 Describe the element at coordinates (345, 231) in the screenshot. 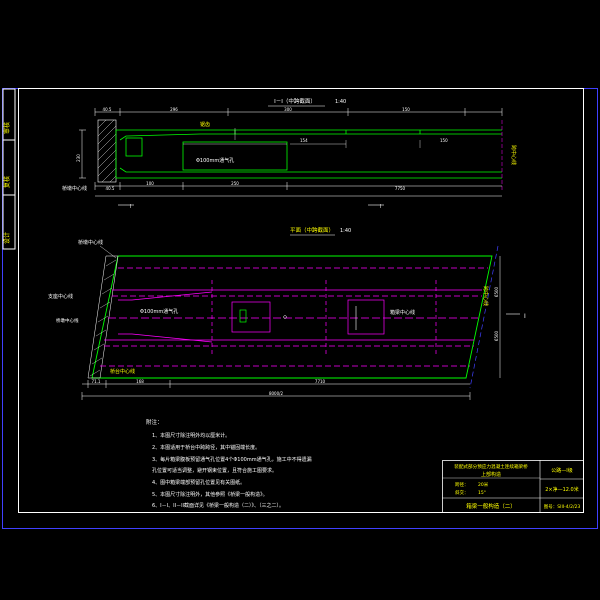

I see `plan-scale: 1:40` at that location.